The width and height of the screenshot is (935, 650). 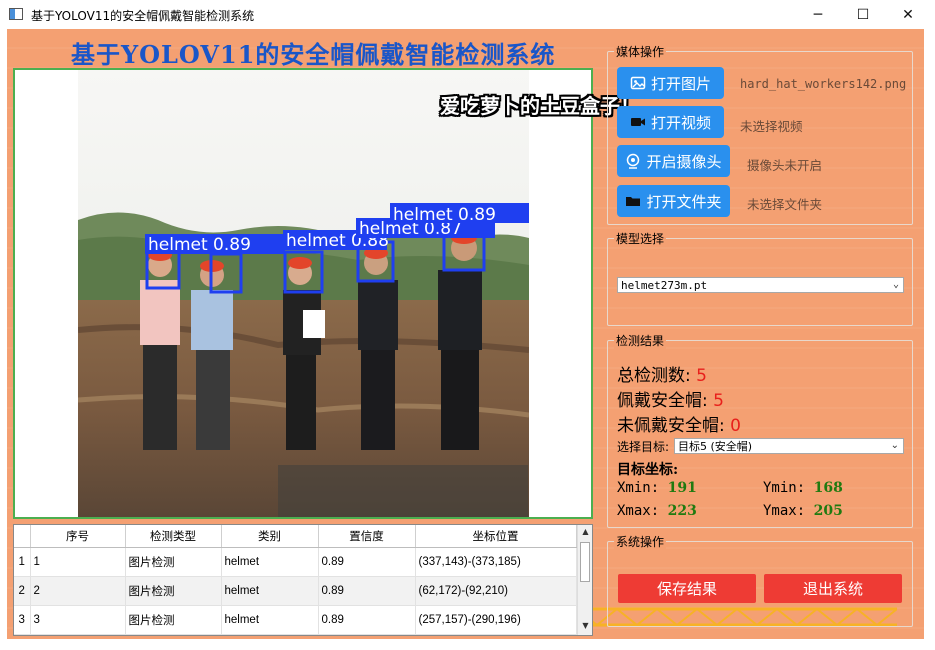 What do you see at coordinates (640, 51) in the screenshot?
I see `media-group-title: 媒体操作` at bounding box center [640, 51].